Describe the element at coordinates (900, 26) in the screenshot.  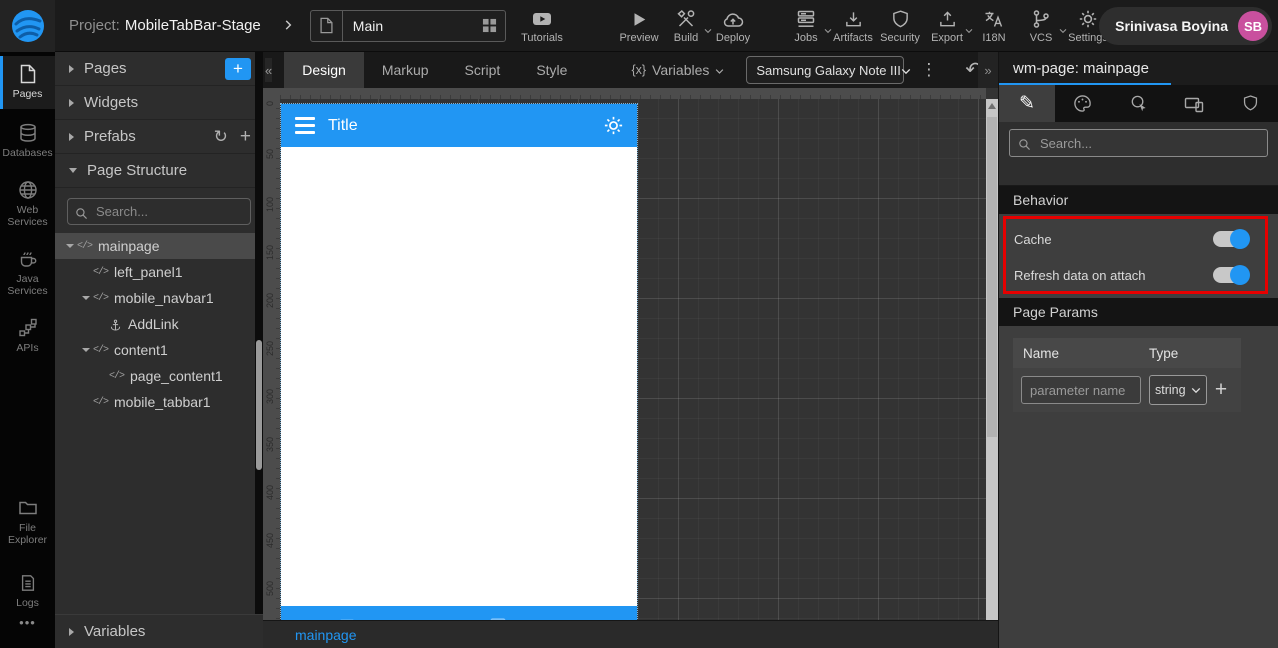
I see `security-button: Security` at that location.